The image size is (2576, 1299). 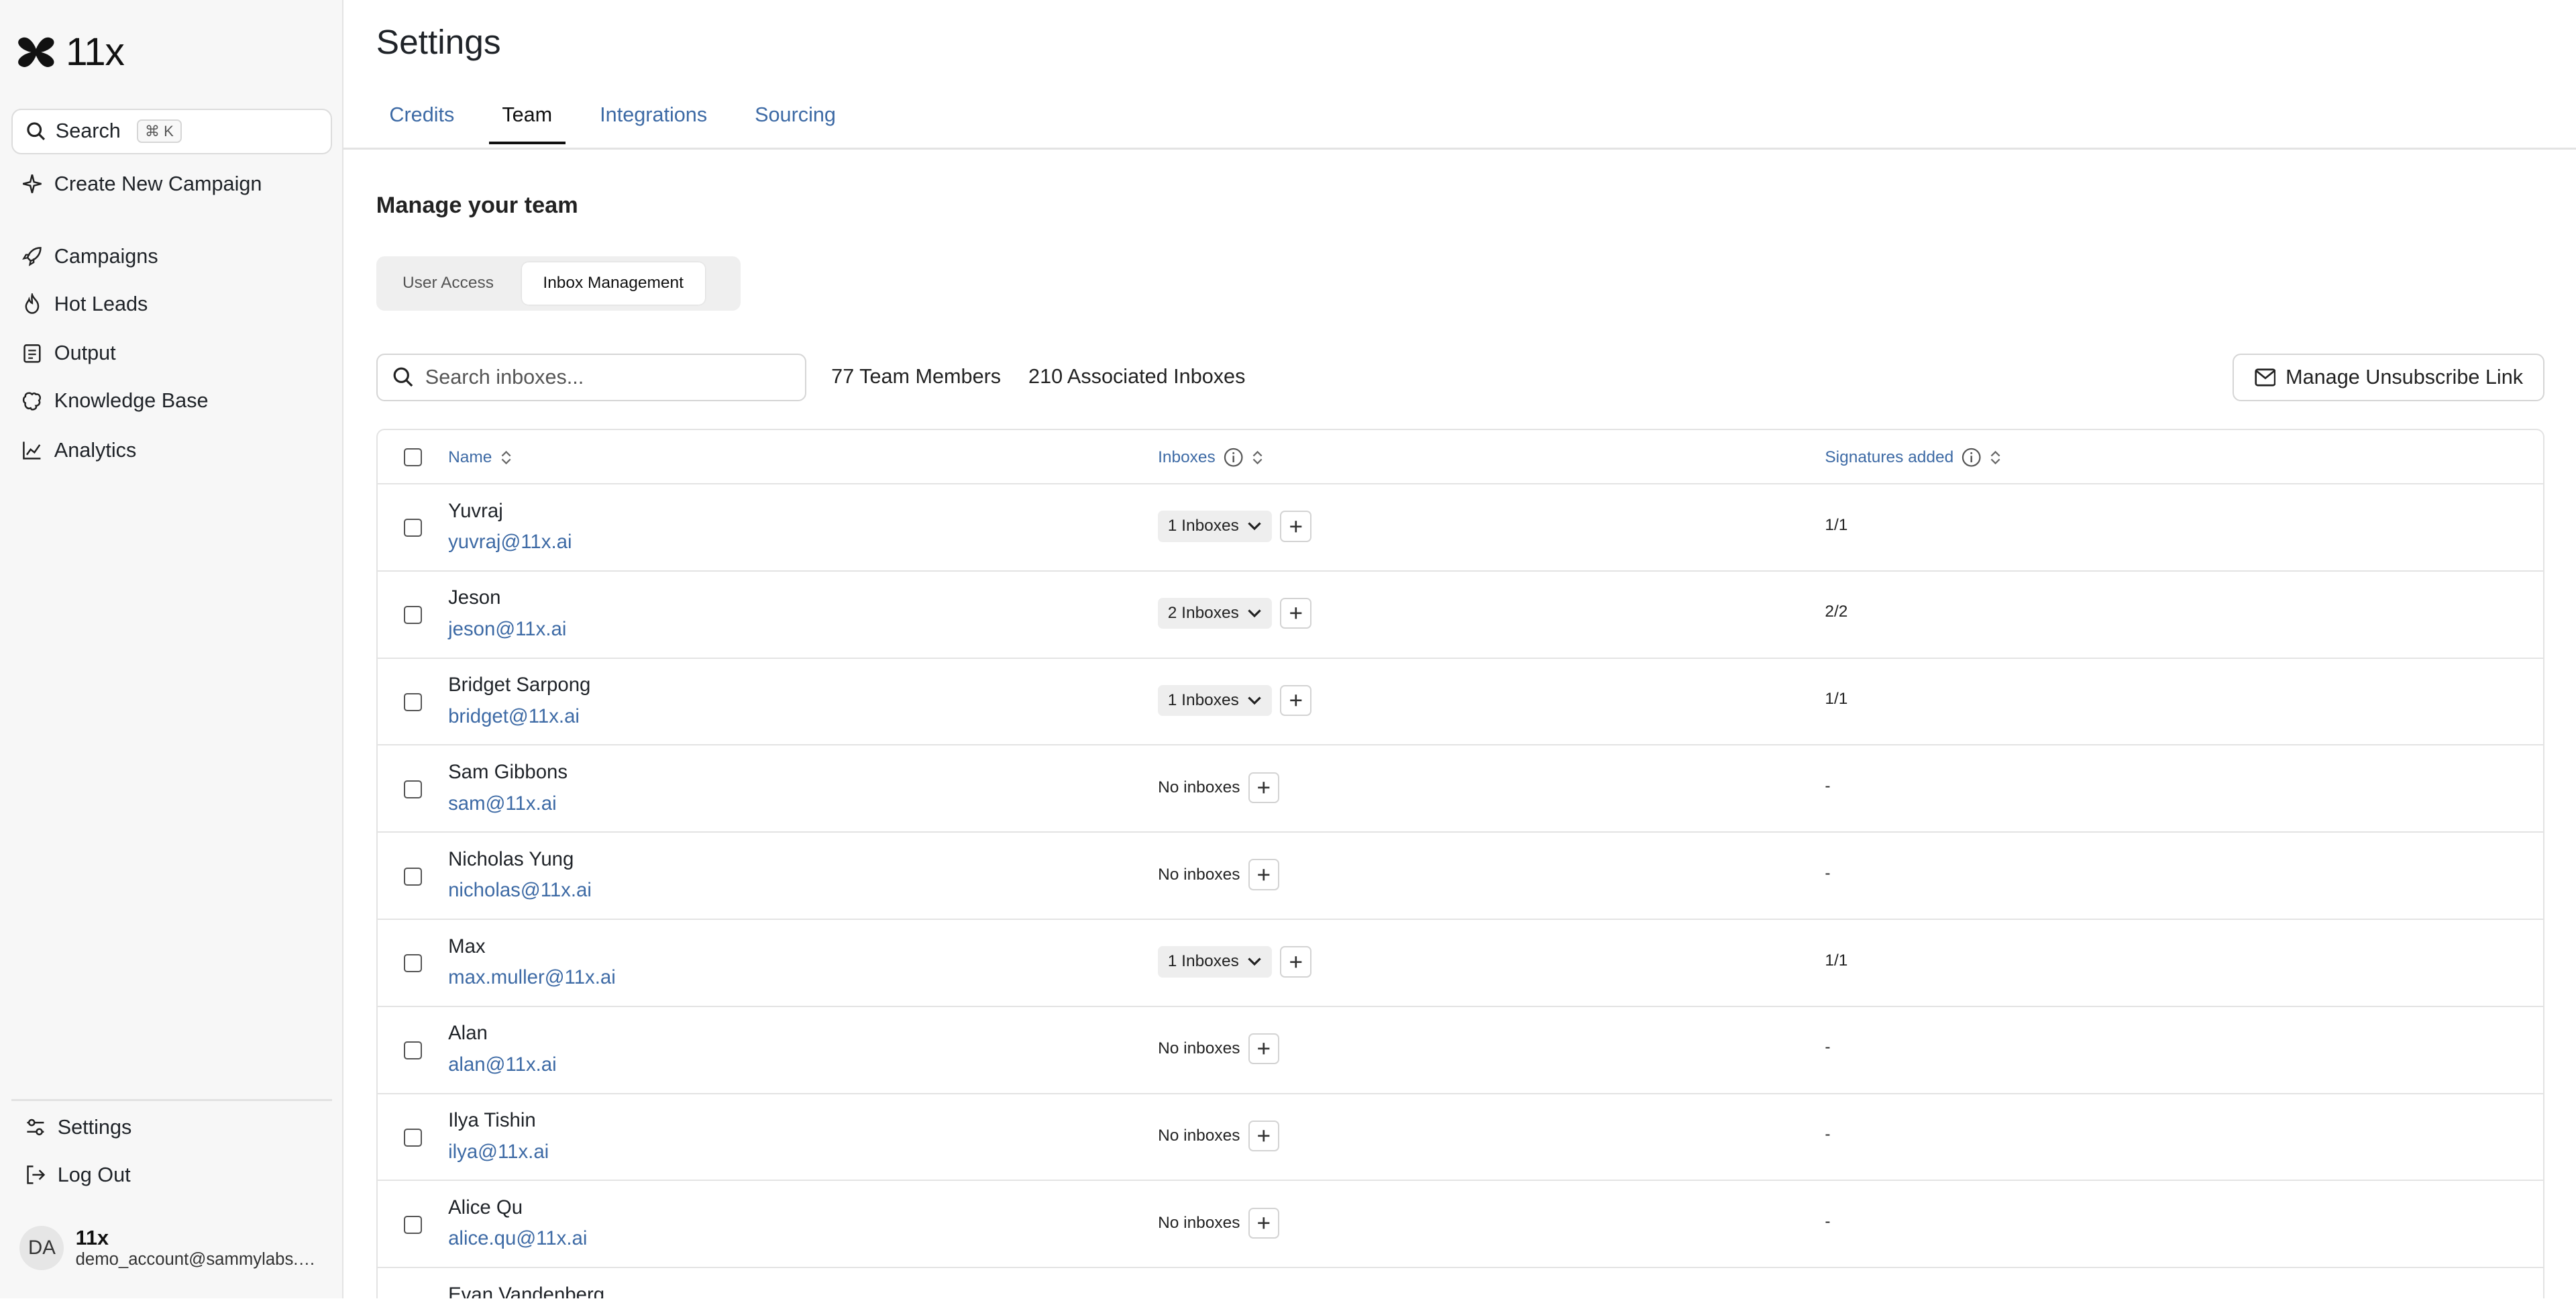 What do you see at coordinates (1460, 789) in the screenshot?
I see `table-row: Sam Gibbons sam@11x.ai No inboxes -` at bounding box center [1460, 789].